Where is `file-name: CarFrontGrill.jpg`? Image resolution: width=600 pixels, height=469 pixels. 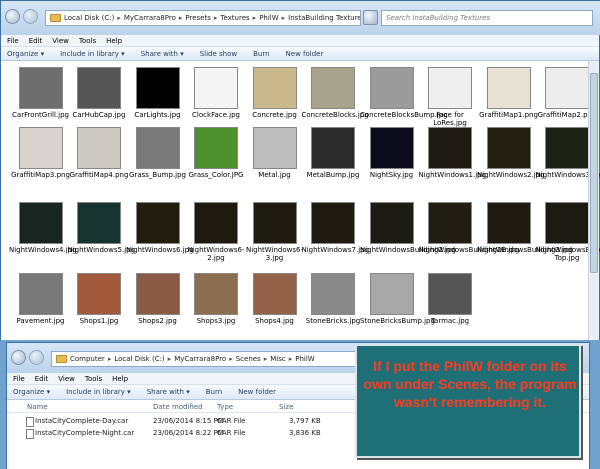
file-name: CarFrontGrill.jpg is located at coordinates (40, 115).